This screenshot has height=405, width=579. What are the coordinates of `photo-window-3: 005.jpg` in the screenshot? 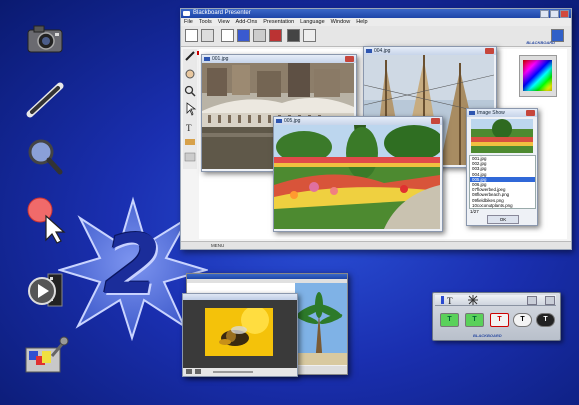 It's located at (358, 174).